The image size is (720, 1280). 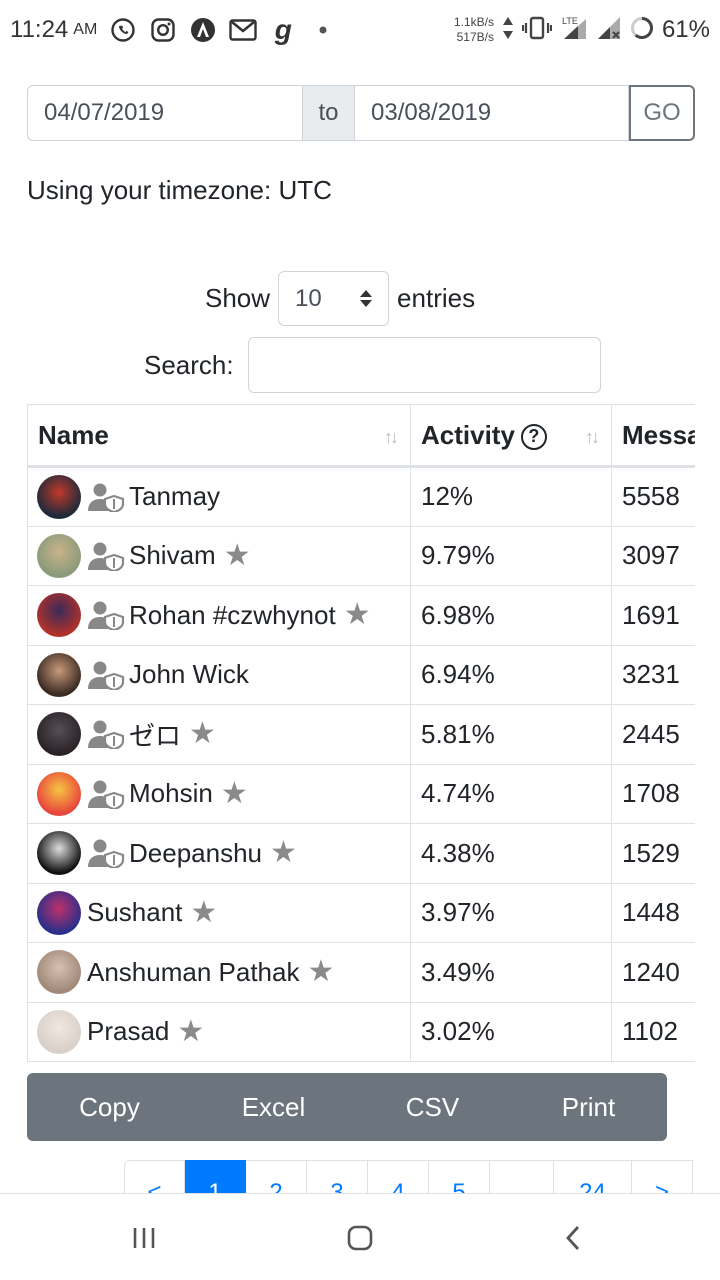 What do you see at coordinates (163, 30) in the screenshot?
I see `instagram-icon` at bounding box center [163, 30].